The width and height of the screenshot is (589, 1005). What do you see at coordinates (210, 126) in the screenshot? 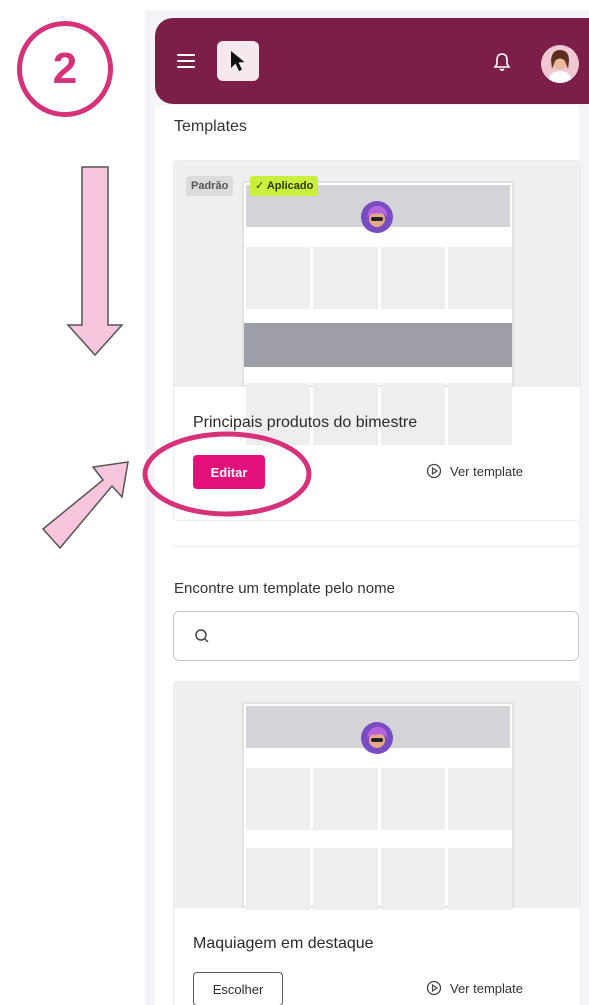
I see `section-title: Templates` at bounding box center [210, 126].